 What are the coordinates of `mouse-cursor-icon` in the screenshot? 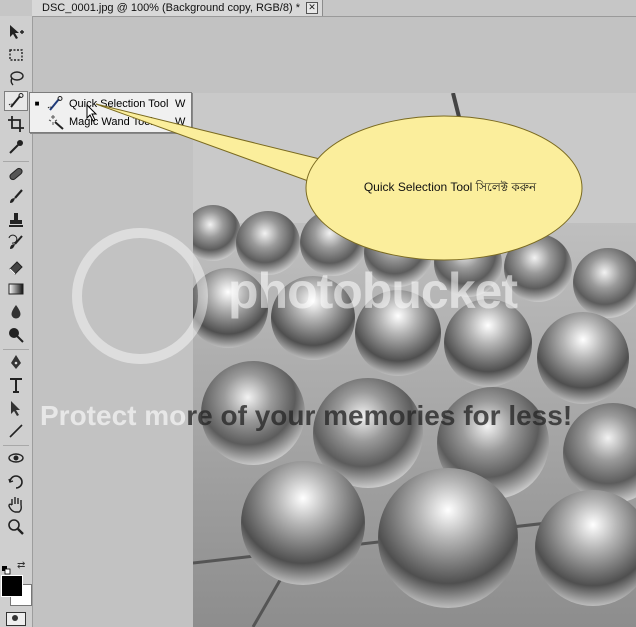 It's located at (92, 113).